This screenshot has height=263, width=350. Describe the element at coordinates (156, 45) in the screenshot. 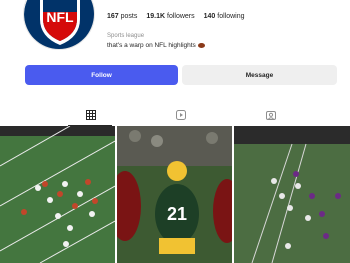

I see `bio-text: that's a warp on NFL highlights` at that location.